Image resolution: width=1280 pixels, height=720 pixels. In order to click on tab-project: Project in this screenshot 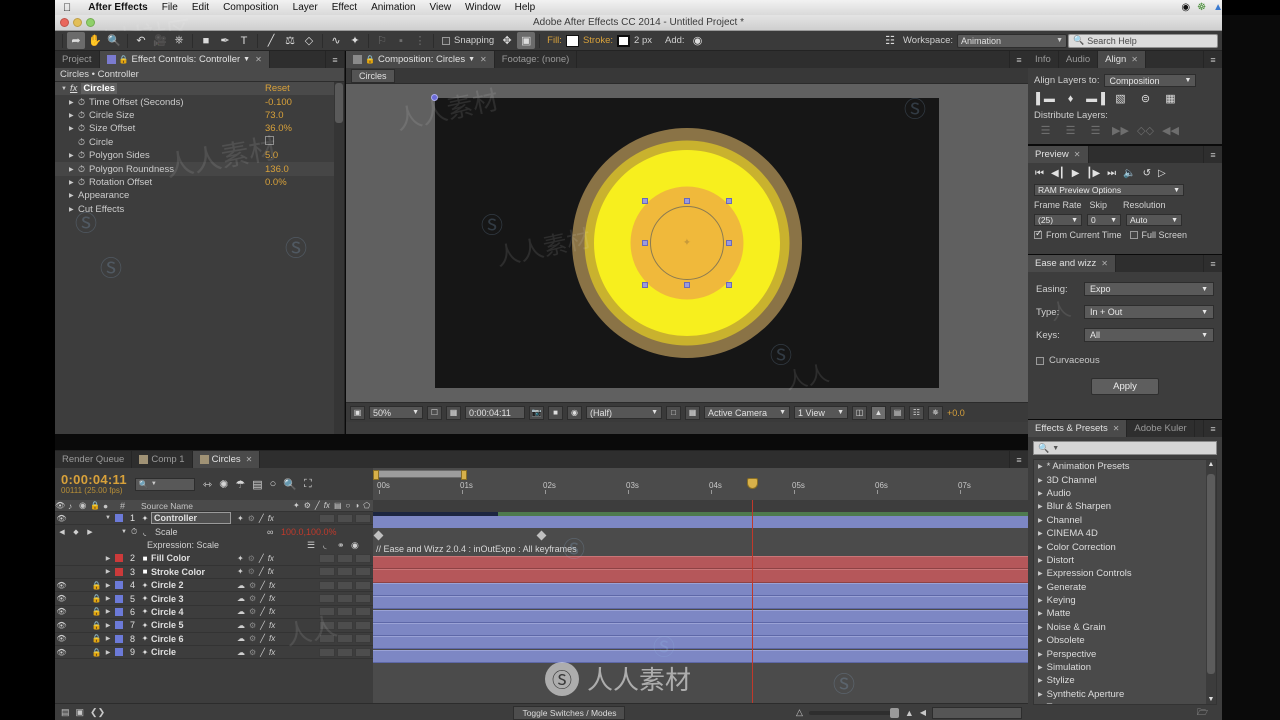, I will do `click(77, 59)`.